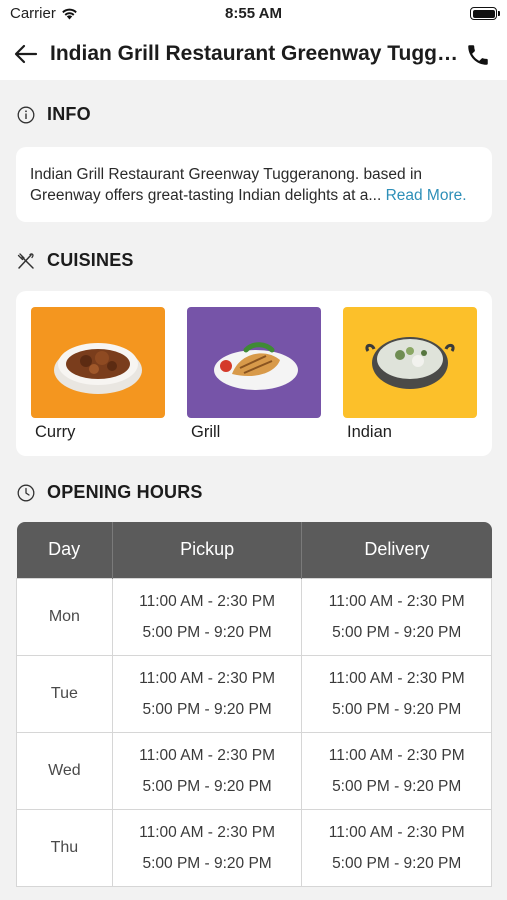  Describe the element at coordinates (64, 550) in the screenshot. I see `column-header-day: Day` at that location.